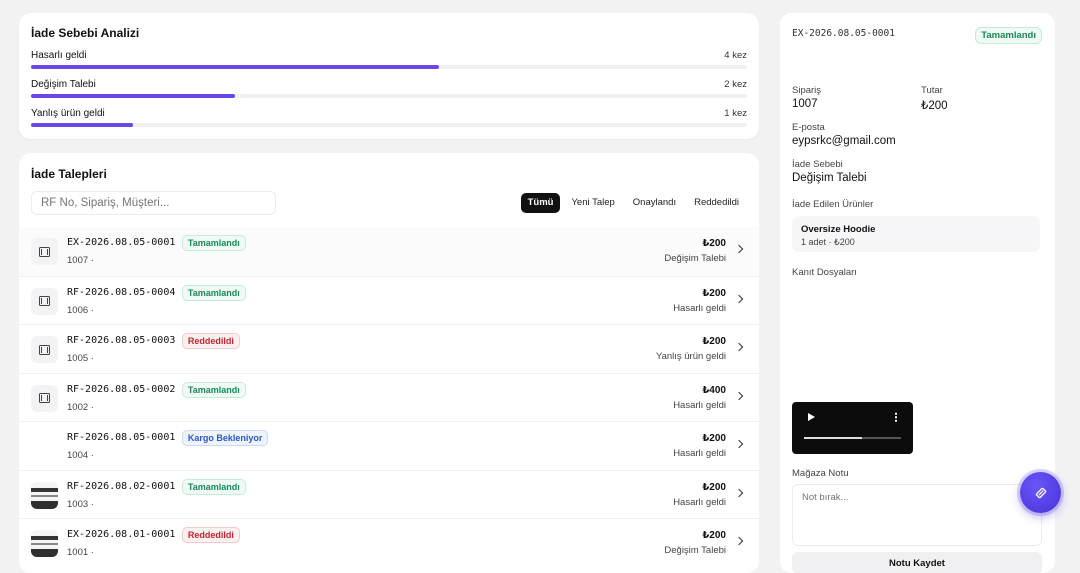 The width and height of the screenshot is (1080, 573). I want to click on return-reason-label: İade Sebebi, so click(817, 164).